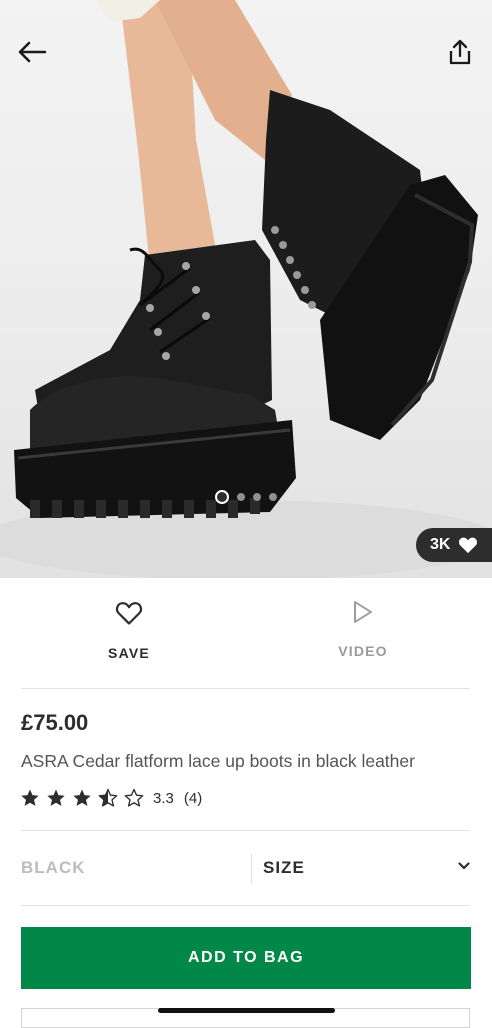 Image resolution: width=492 pixels, height=1028 pixels. I want to click on chevron-down-icon, so click(464, 866).